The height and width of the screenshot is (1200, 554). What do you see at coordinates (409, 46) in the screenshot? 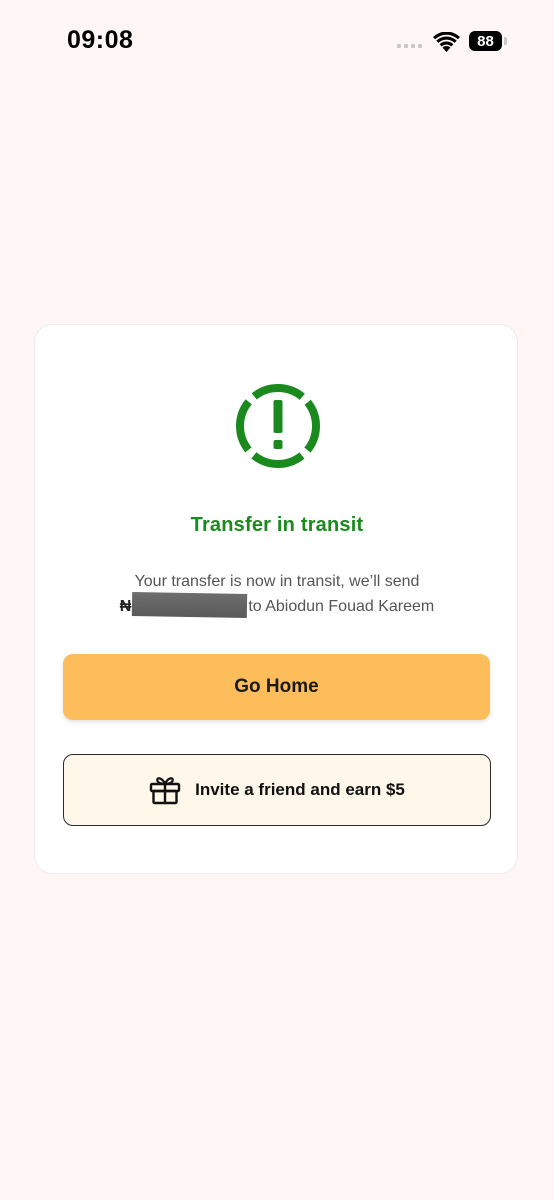
I see `signal-icon` at bounding box center [409, 46].